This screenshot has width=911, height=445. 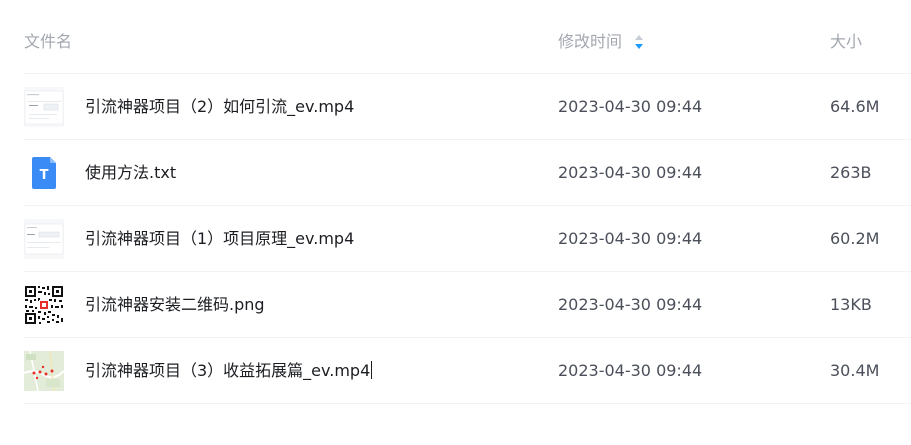 What do you see at coordinates (48, 42) in the screenshot?
I see `column-header-name: 文件名` at bounding box center [48, 42].